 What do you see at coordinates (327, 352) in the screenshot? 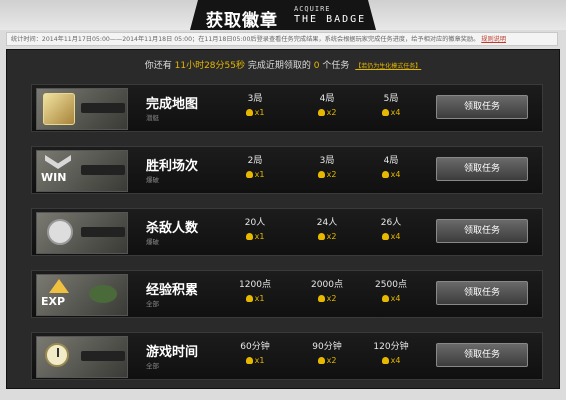
I see `tier-2: 90分钟 x2` at bounding box center [327, 352].